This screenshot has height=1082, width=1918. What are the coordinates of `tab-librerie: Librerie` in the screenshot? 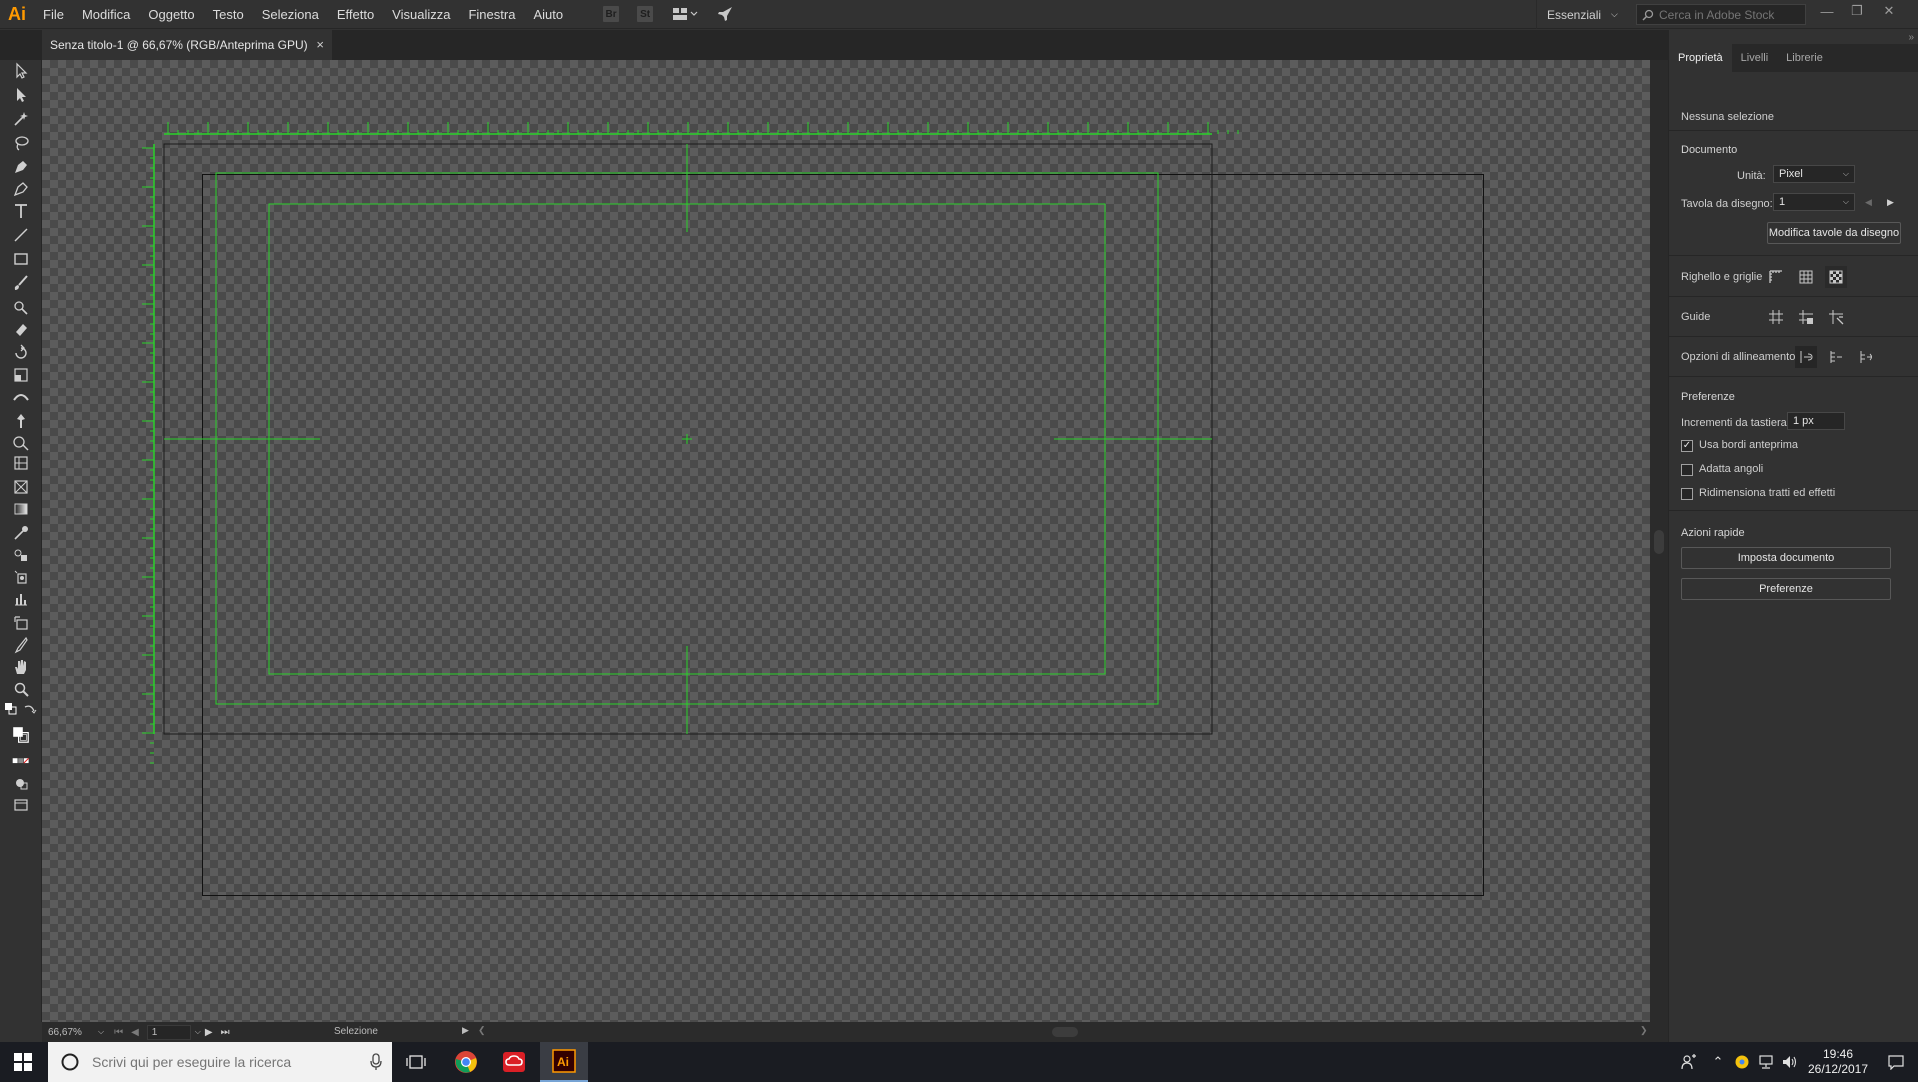 It's located at (1804, 58).